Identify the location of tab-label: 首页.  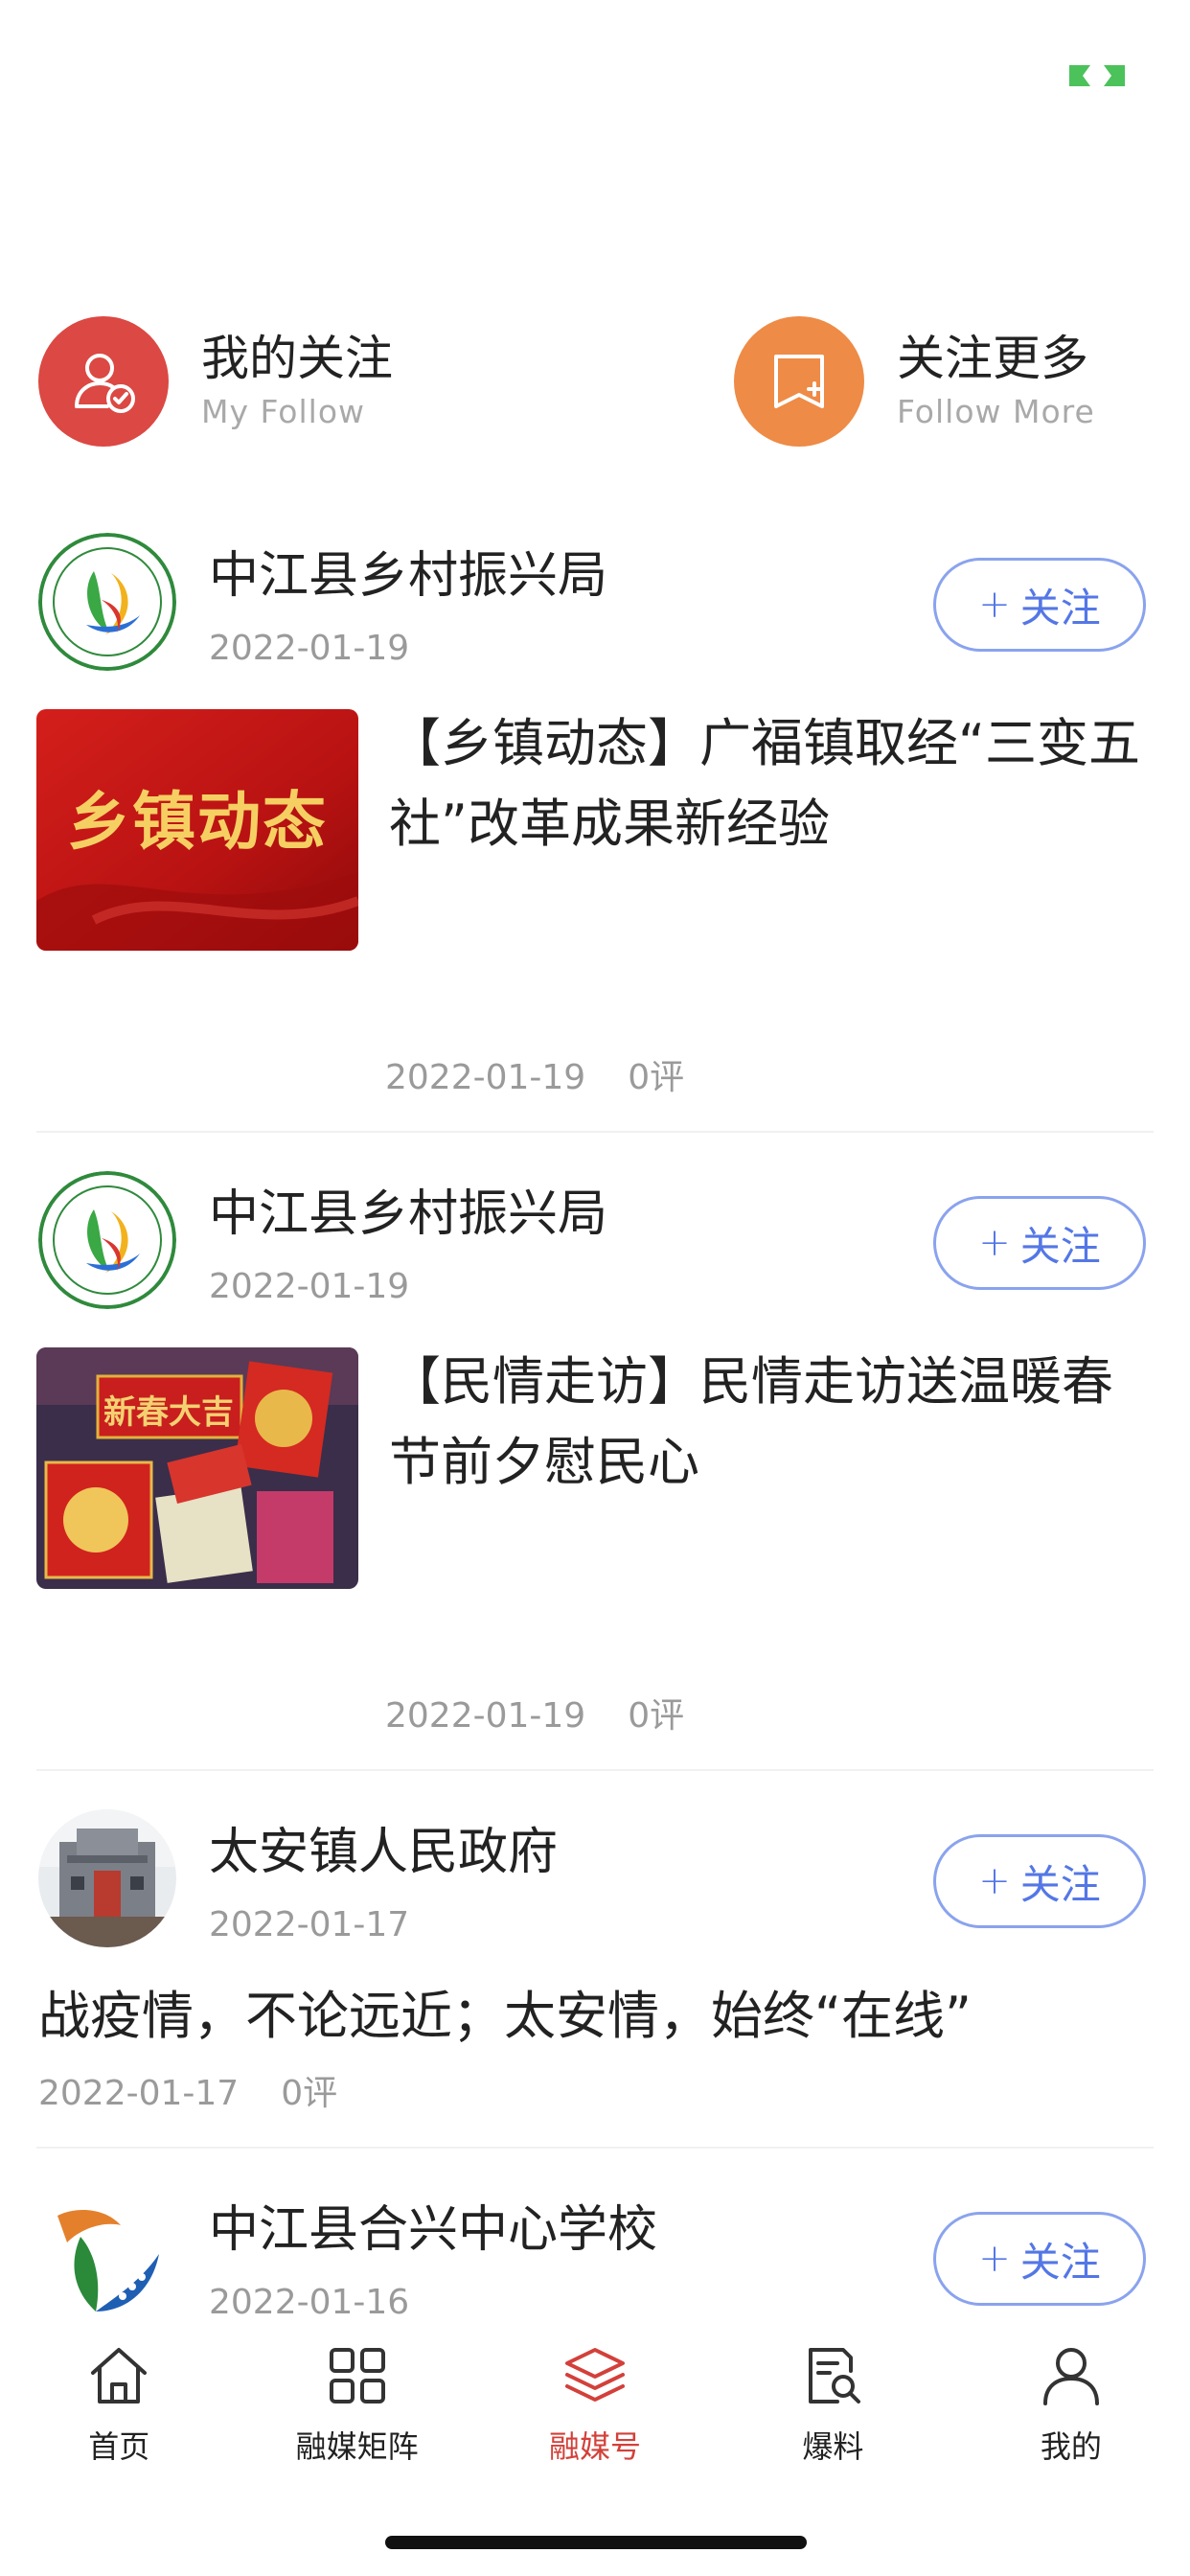
(119, 2446).